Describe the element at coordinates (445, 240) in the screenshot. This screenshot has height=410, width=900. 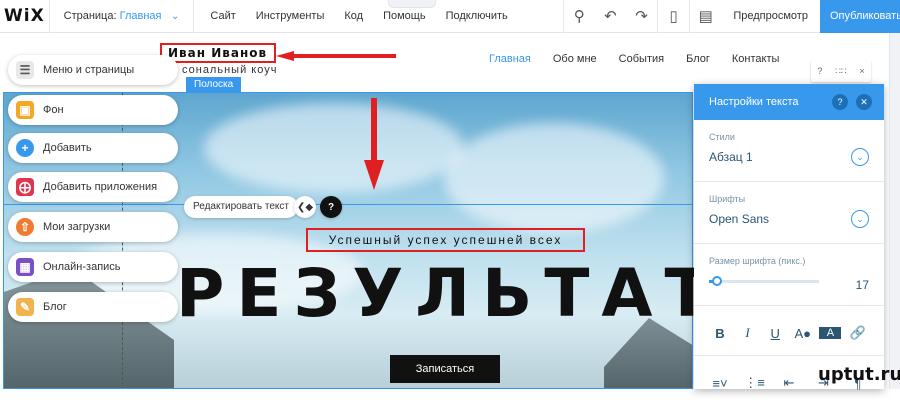
I see `tagline-text: Успешный успех успешней всех` at that location.